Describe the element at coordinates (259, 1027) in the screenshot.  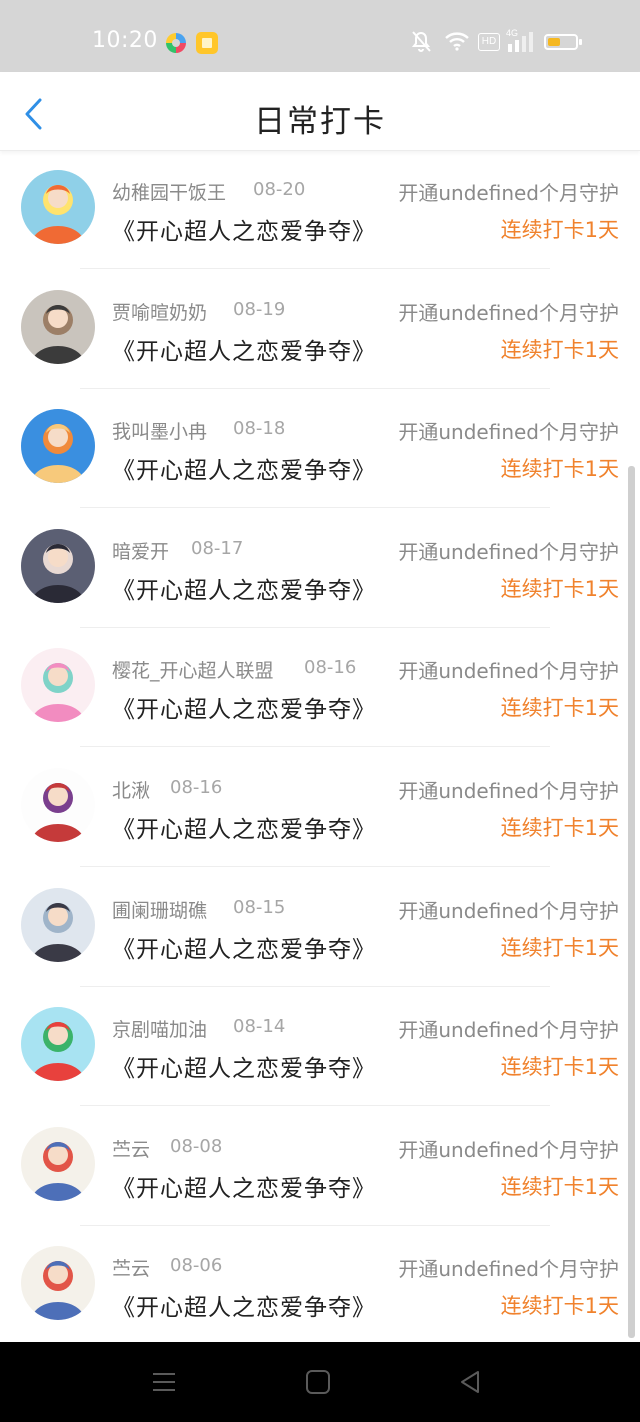
I see `checkin-date: 08-14` at that location.